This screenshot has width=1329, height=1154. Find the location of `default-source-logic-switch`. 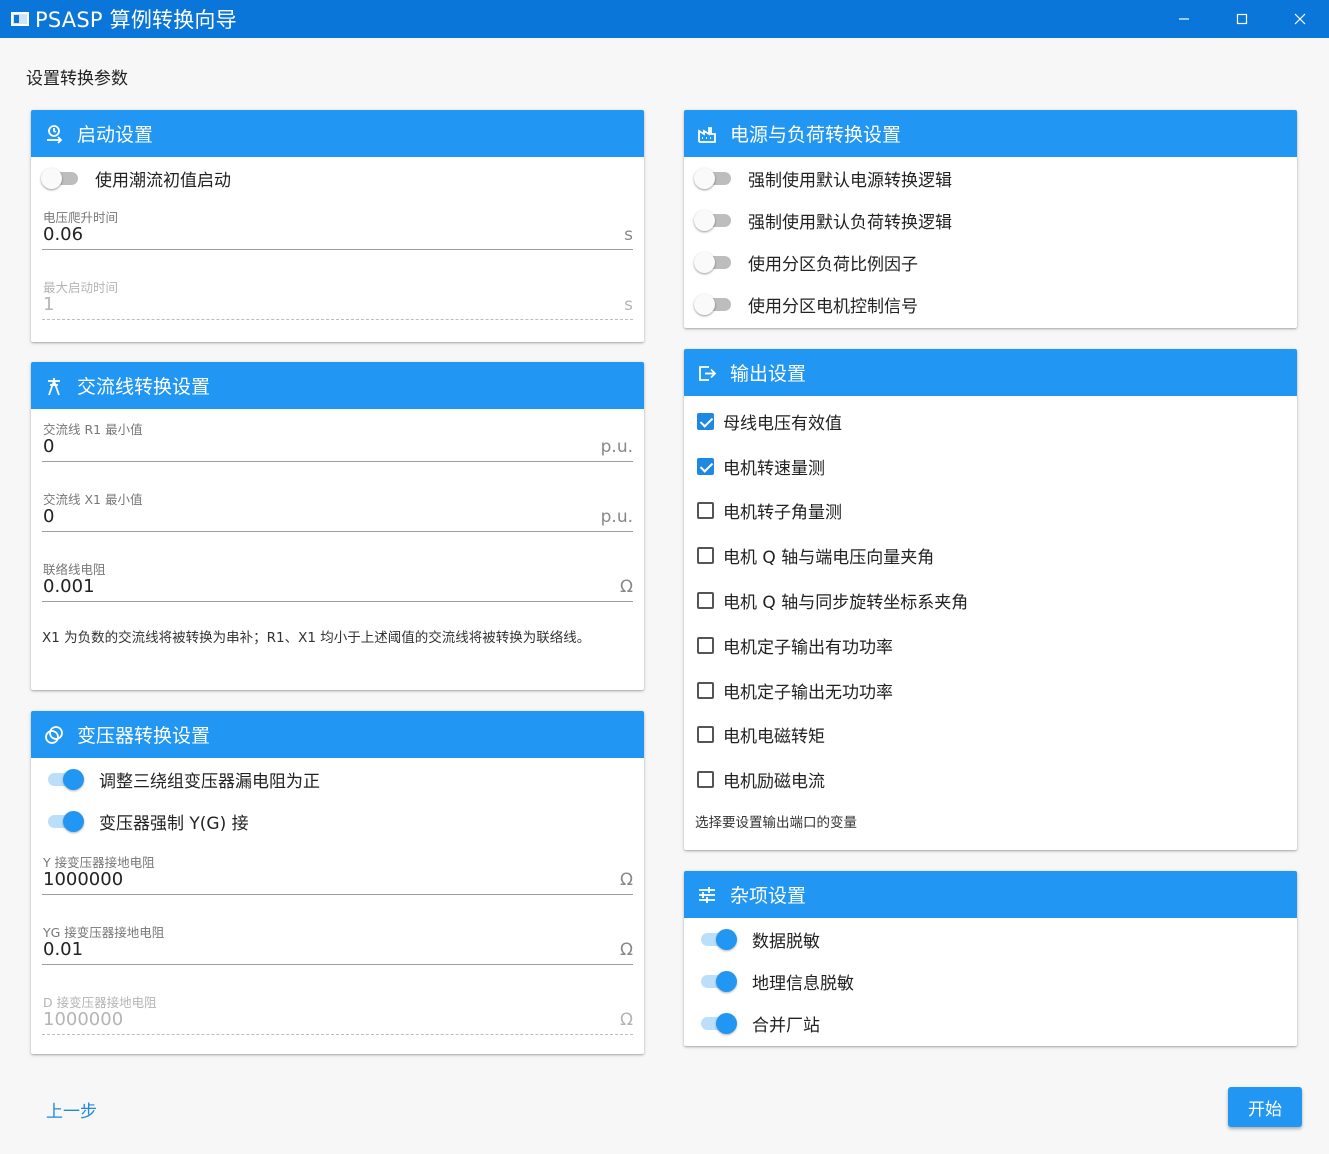

default-source-logic-switch is located at coordinates (715, 178).